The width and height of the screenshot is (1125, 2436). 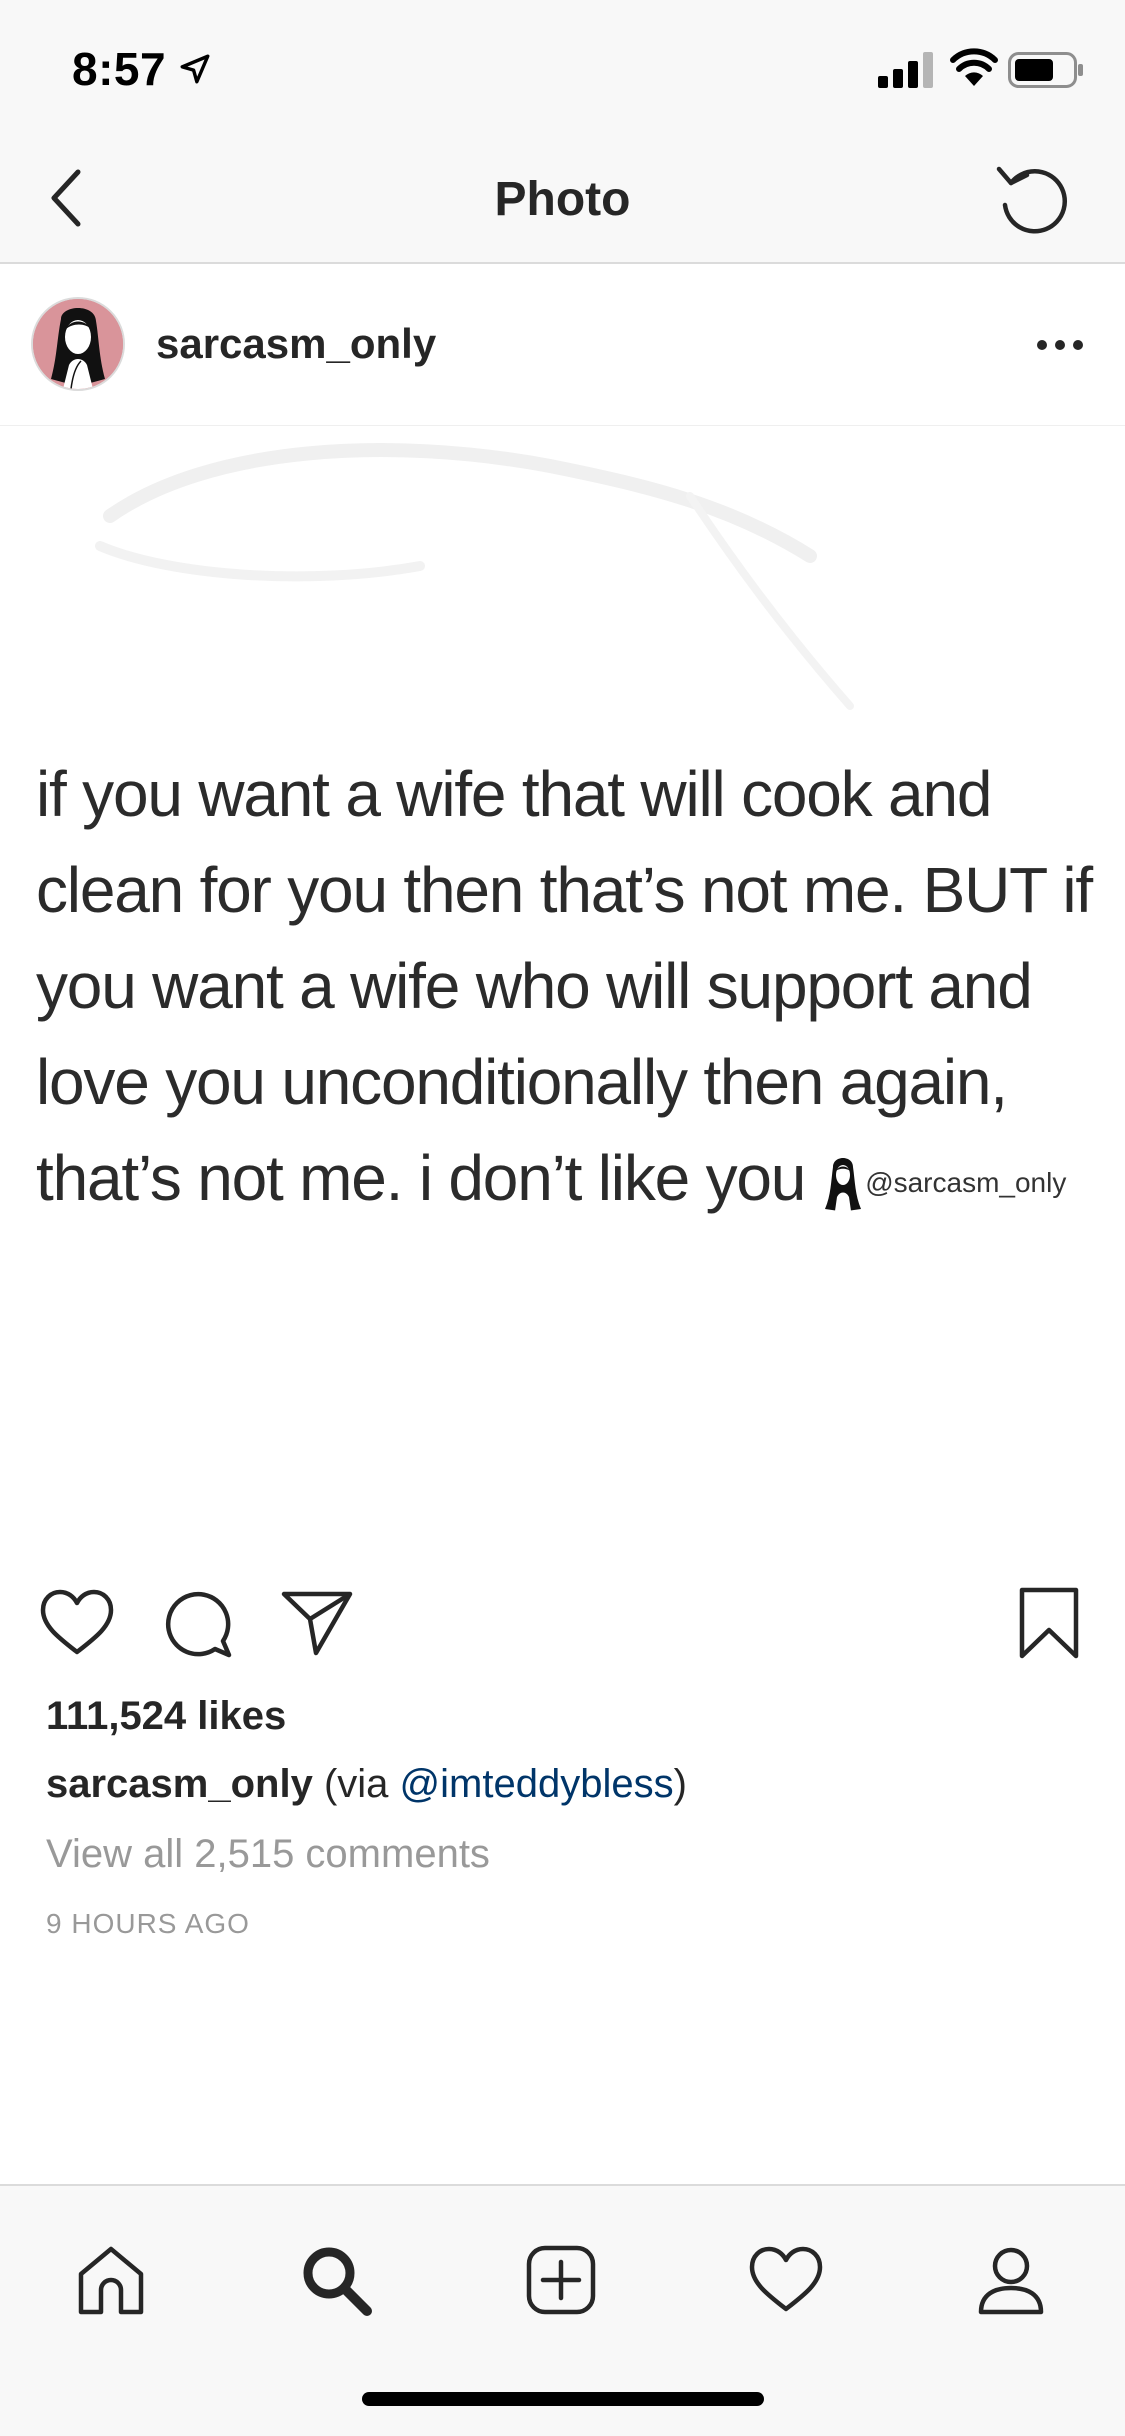 I want to click on more-horizontal-icon, so click(x=1060, y=345).